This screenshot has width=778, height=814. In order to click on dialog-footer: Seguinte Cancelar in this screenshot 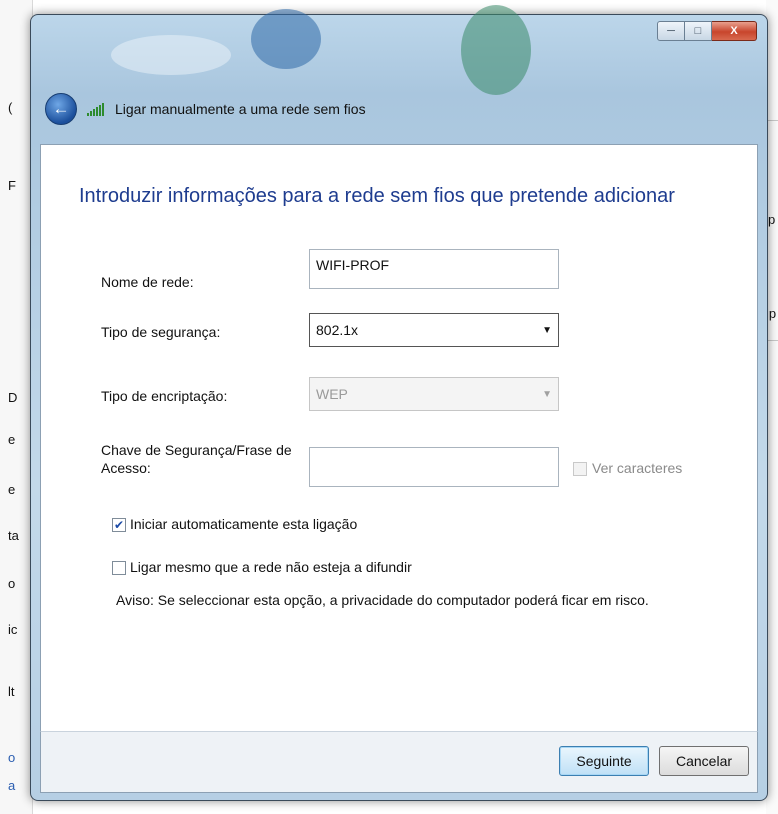, I will do `click(399, 762)`.